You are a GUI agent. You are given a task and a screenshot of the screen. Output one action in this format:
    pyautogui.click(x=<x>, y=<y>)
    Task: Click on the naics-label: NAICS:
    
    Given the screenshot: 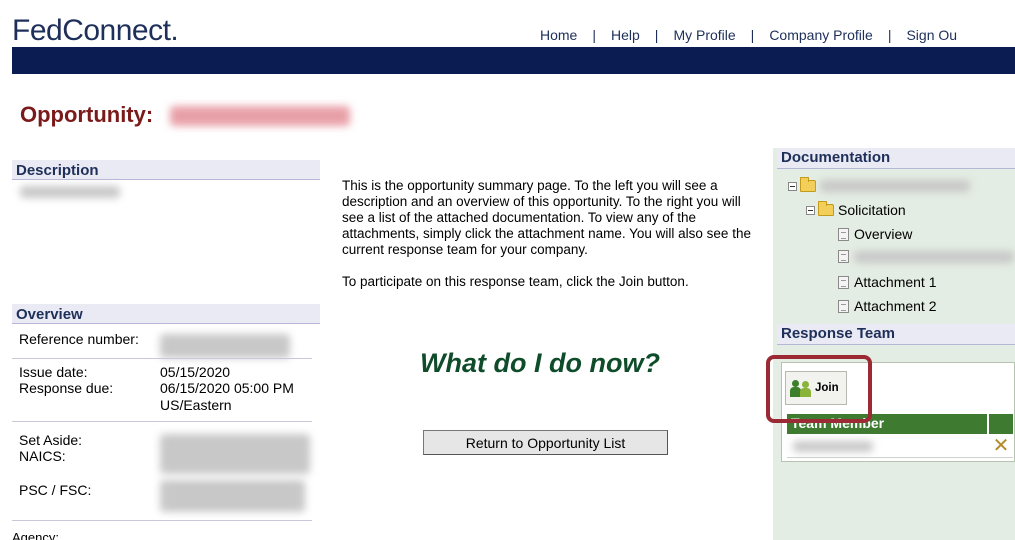 What is the action you would take?
    pyautogui.click(x=42, y=456)
    